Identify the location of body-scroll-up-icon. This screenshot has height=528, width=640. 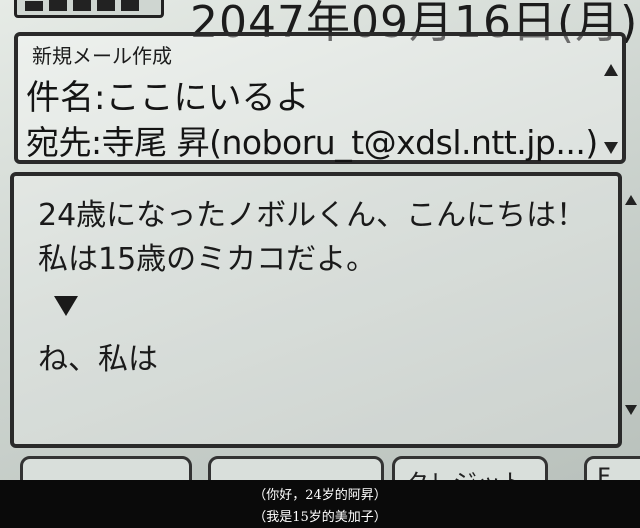
(631, 200).